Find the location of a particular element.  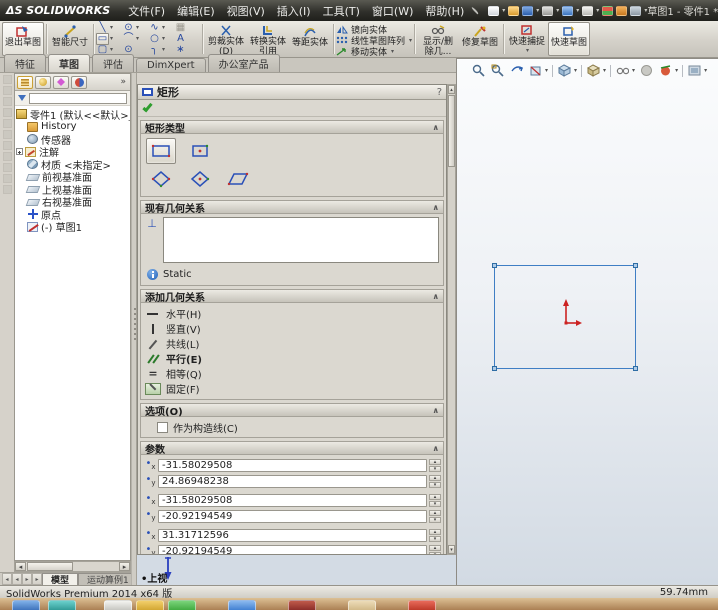

exit-sketch-button: 退出草图 is located at coordinates (23, 39).